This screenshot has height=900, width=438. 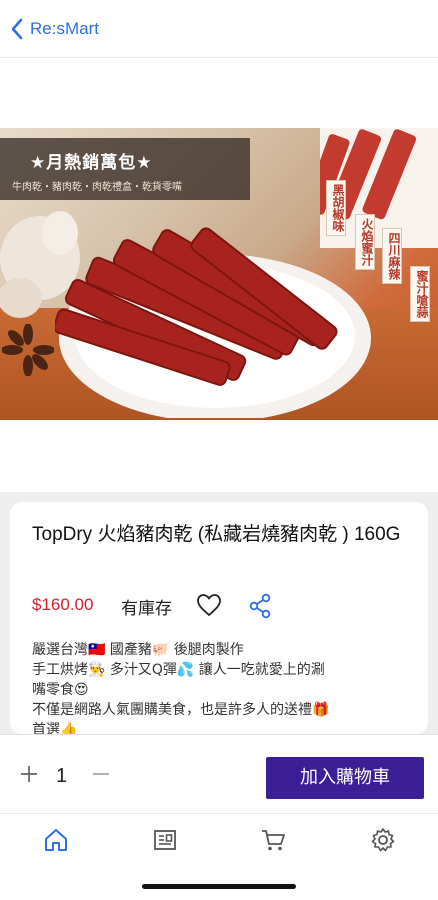 I want to click on description-line: 首選👍, so click(x=55, y=728).